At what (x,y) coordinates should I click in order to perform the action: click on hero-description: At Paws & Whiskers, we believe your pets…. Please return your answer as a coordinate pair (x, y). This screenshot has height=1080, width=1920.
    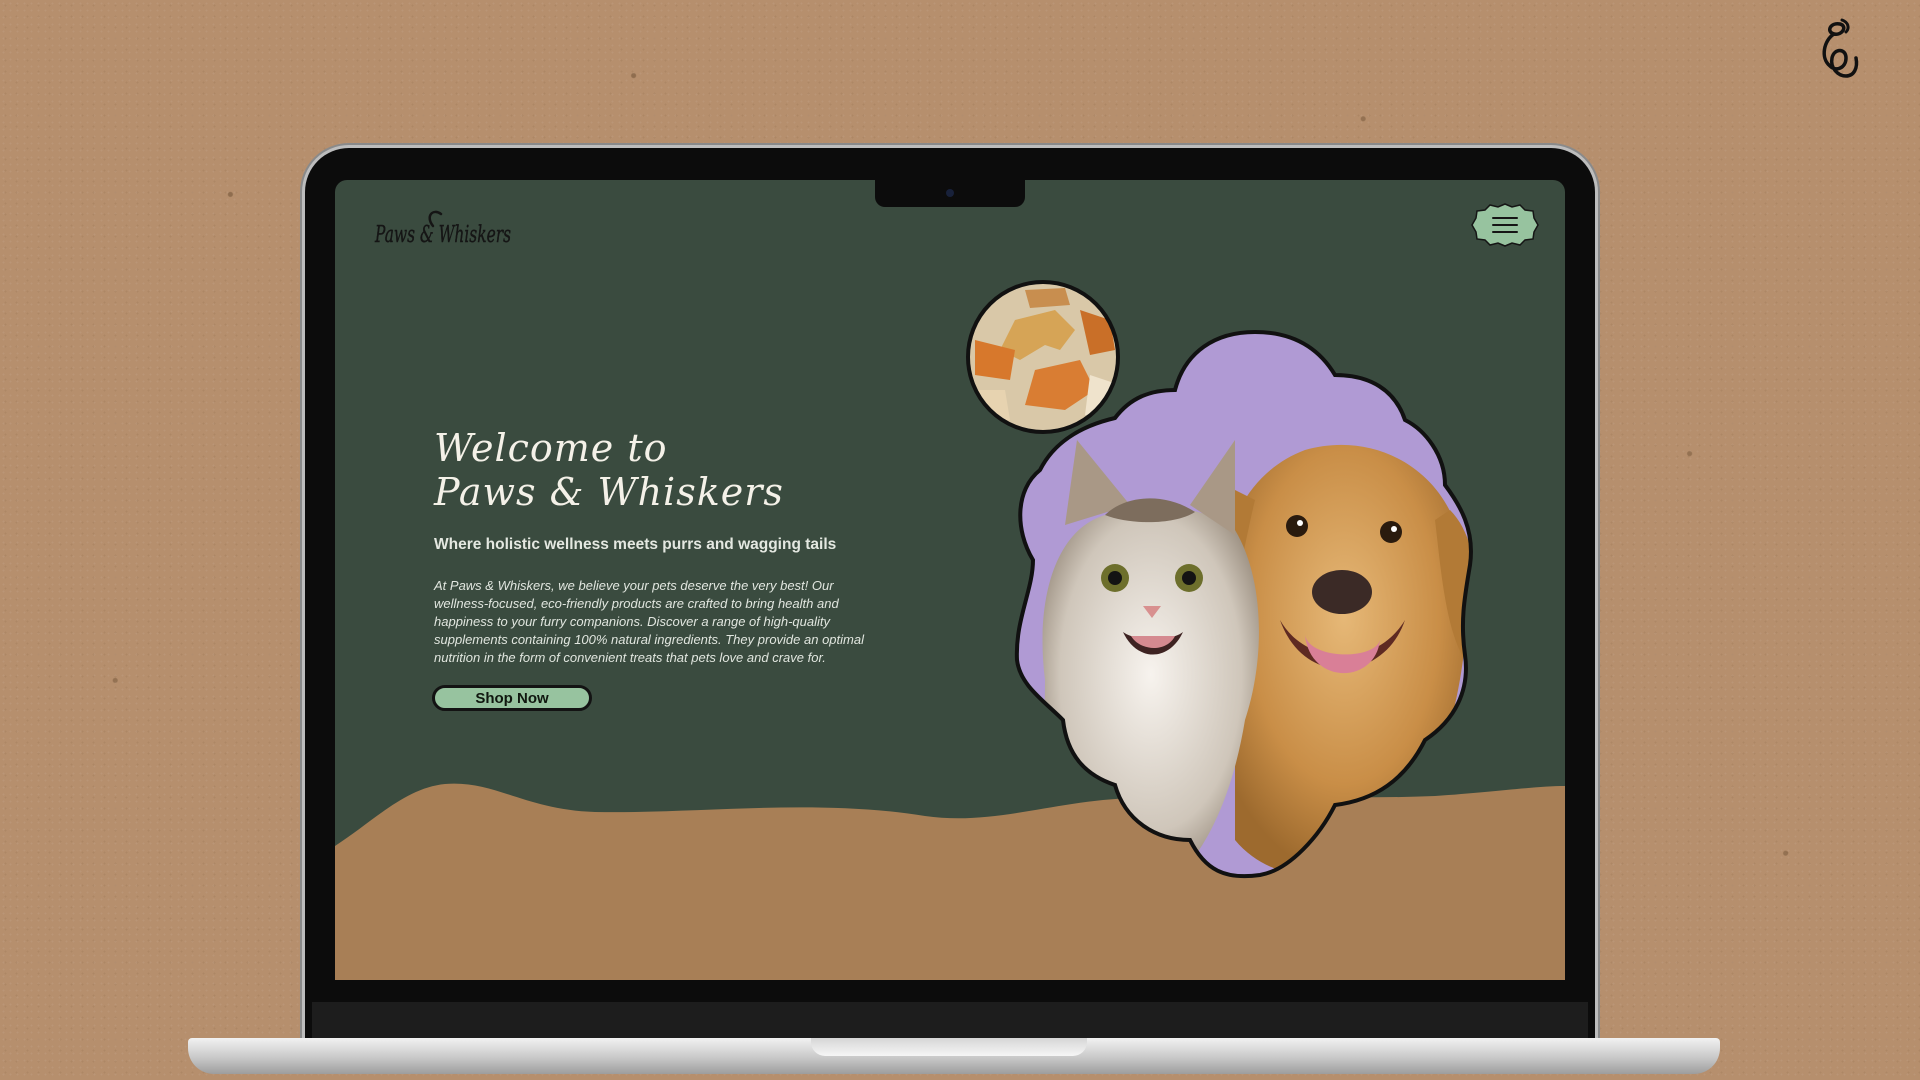
    Looking at the image, I should click on (649, 621).